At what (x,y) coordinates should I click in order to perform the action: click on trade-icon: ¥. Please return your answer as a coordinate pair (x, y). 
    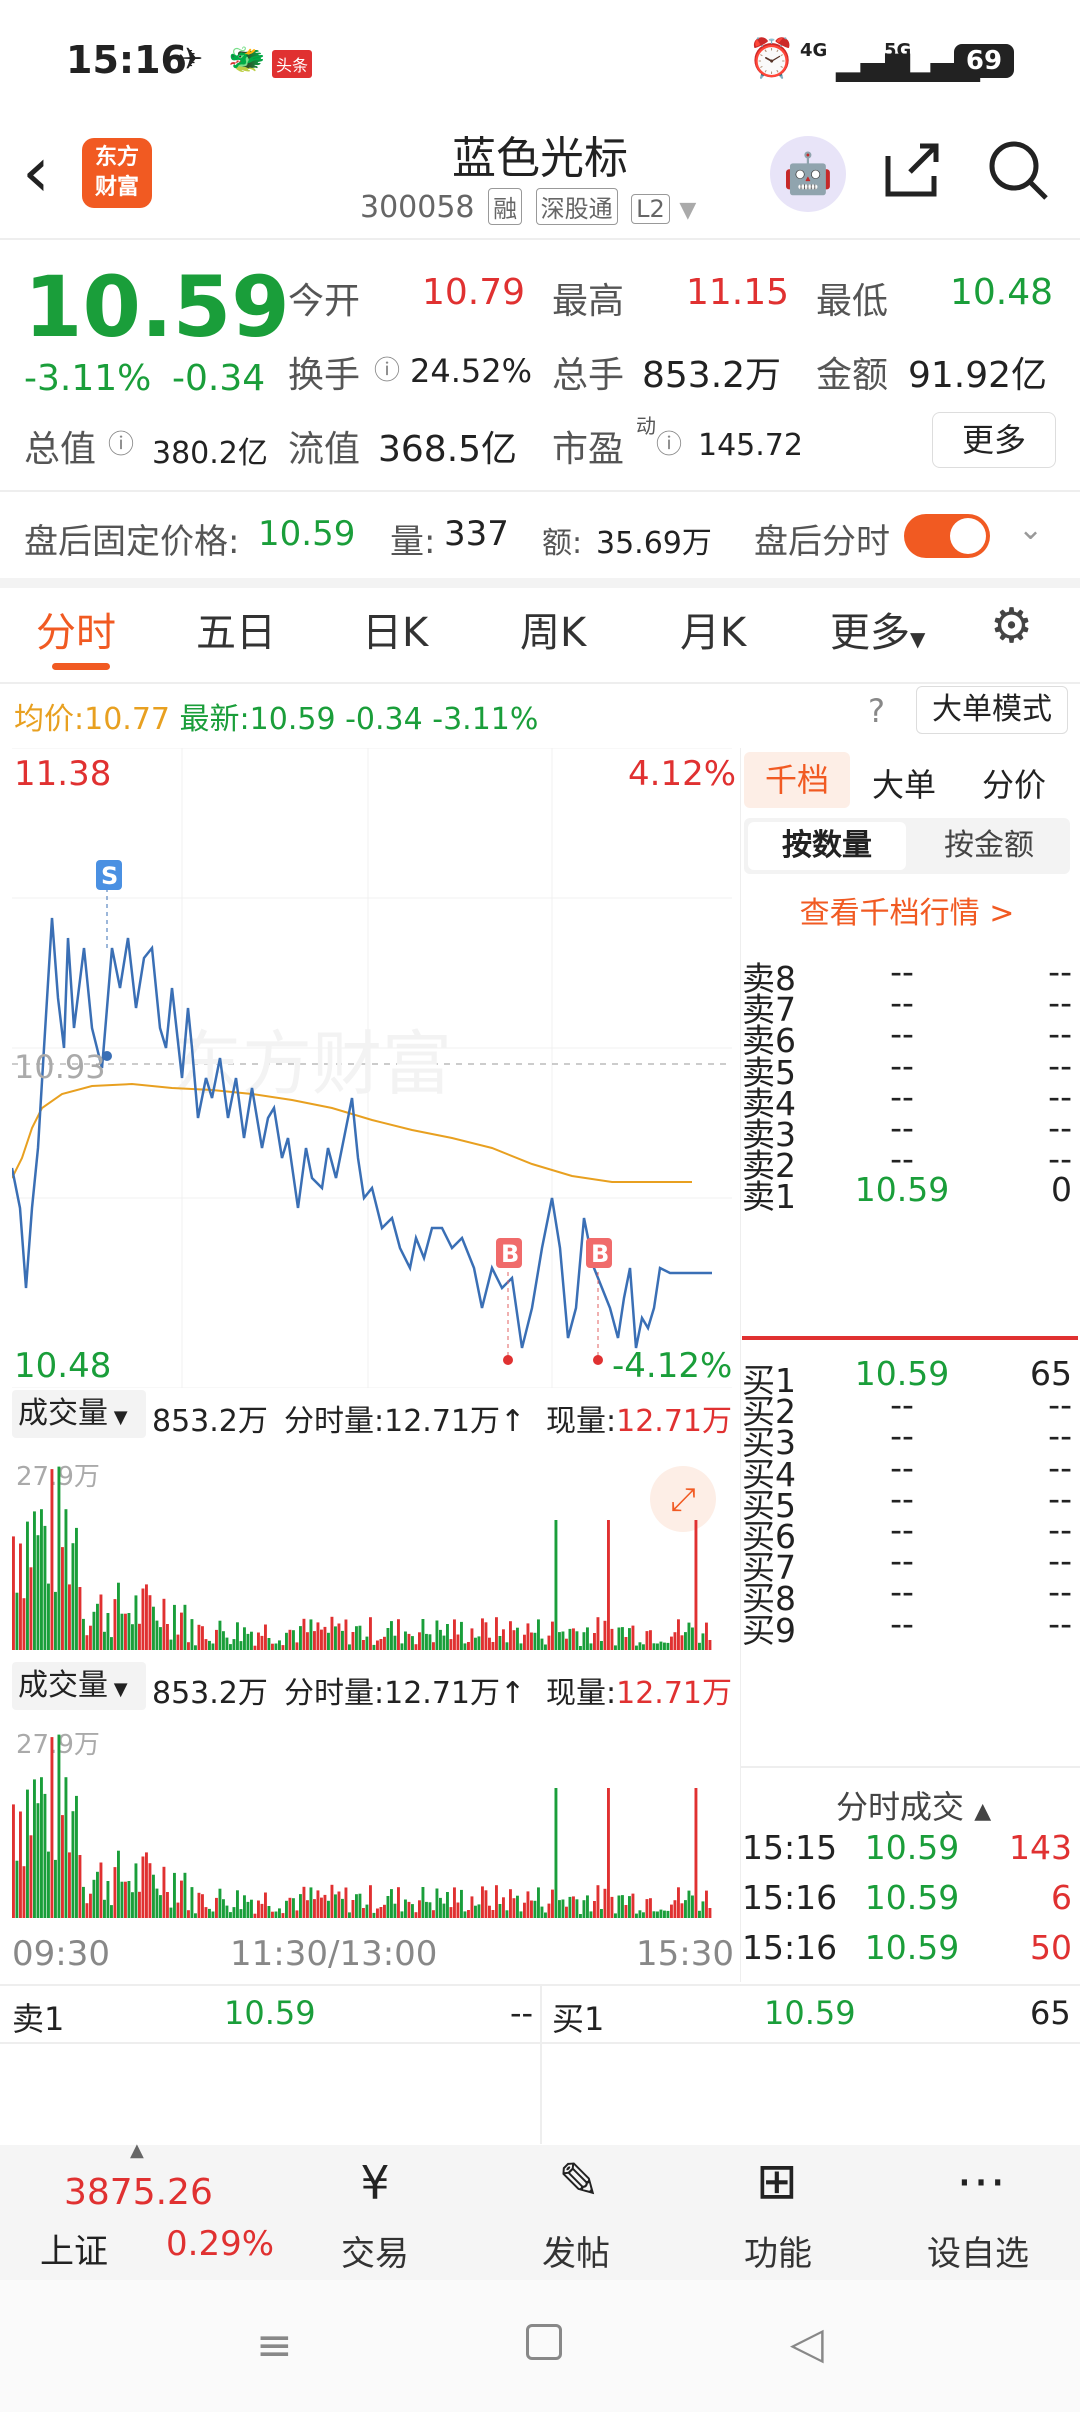
    Looking at the image, I should click on (375, 2186).